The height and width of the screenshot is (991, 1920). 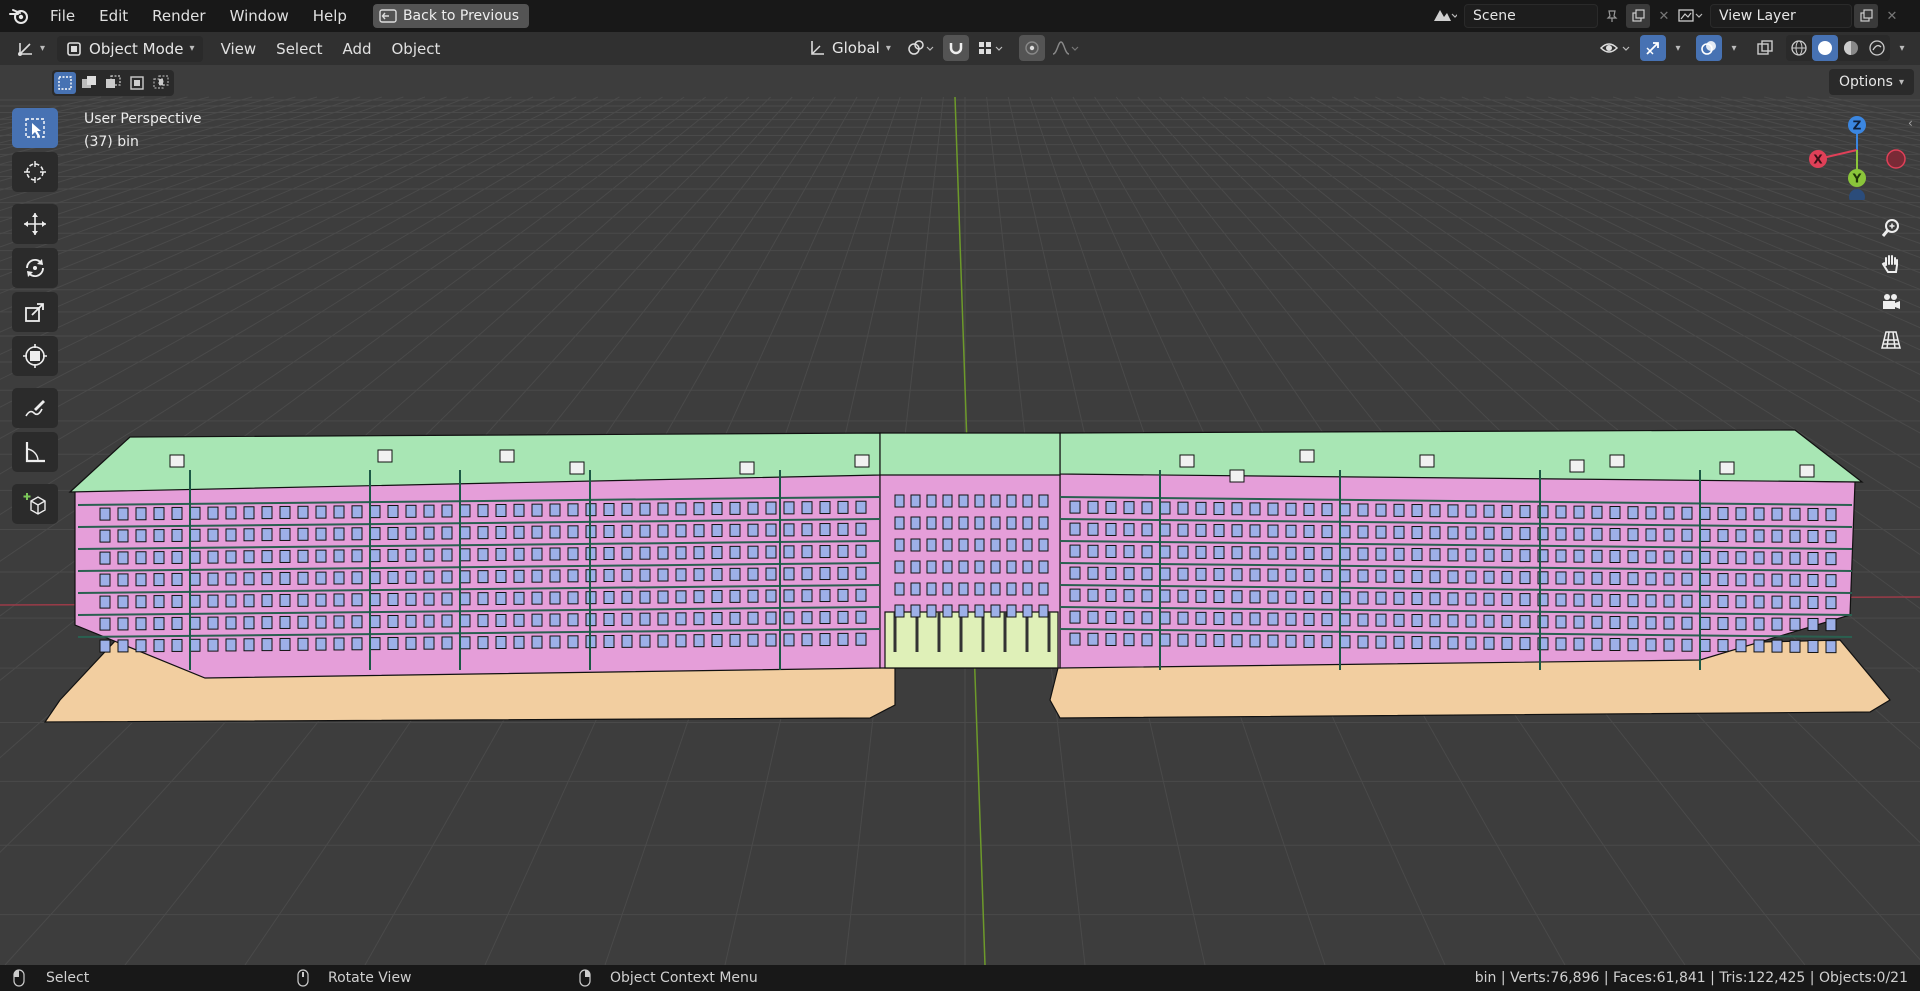 I want to click on tool-add-cube, so click(x=35, y=504).